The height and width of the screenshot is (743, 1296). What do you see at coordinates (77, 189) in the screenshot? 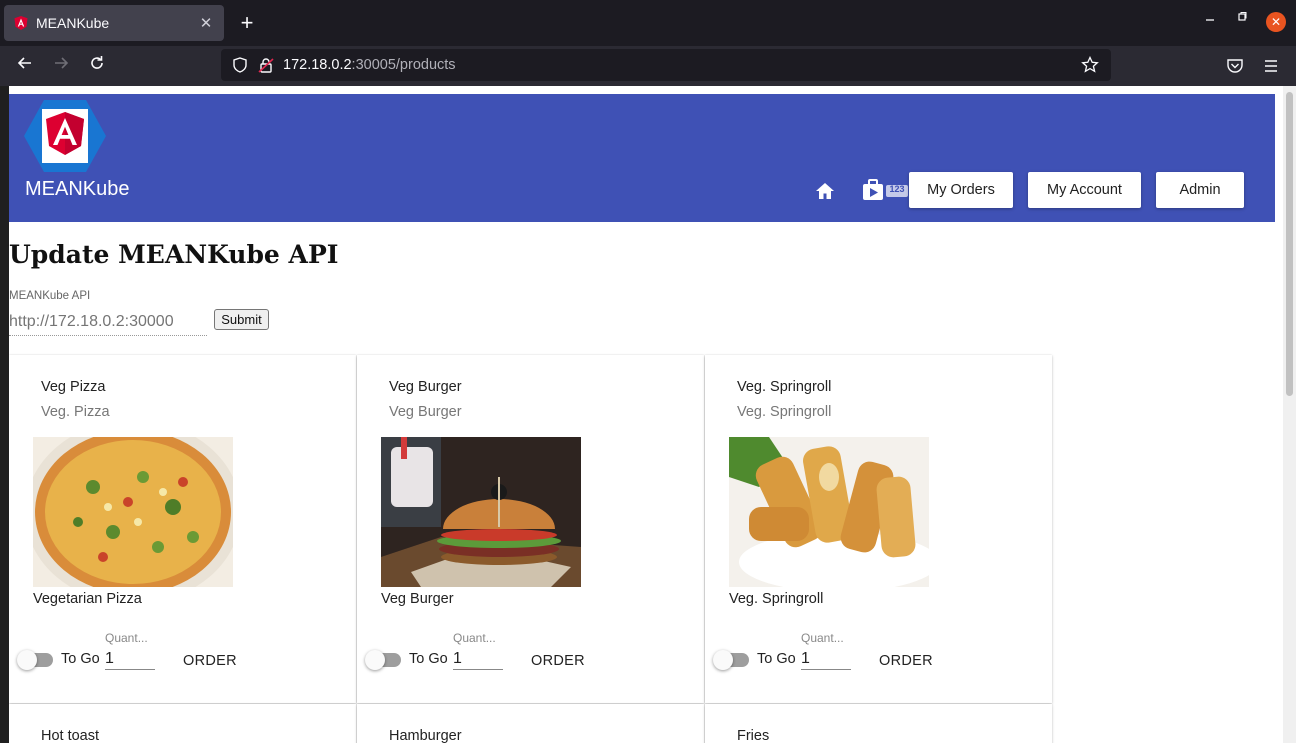
I see `brand-name: MEANKube` at bounding box center [77, 189].